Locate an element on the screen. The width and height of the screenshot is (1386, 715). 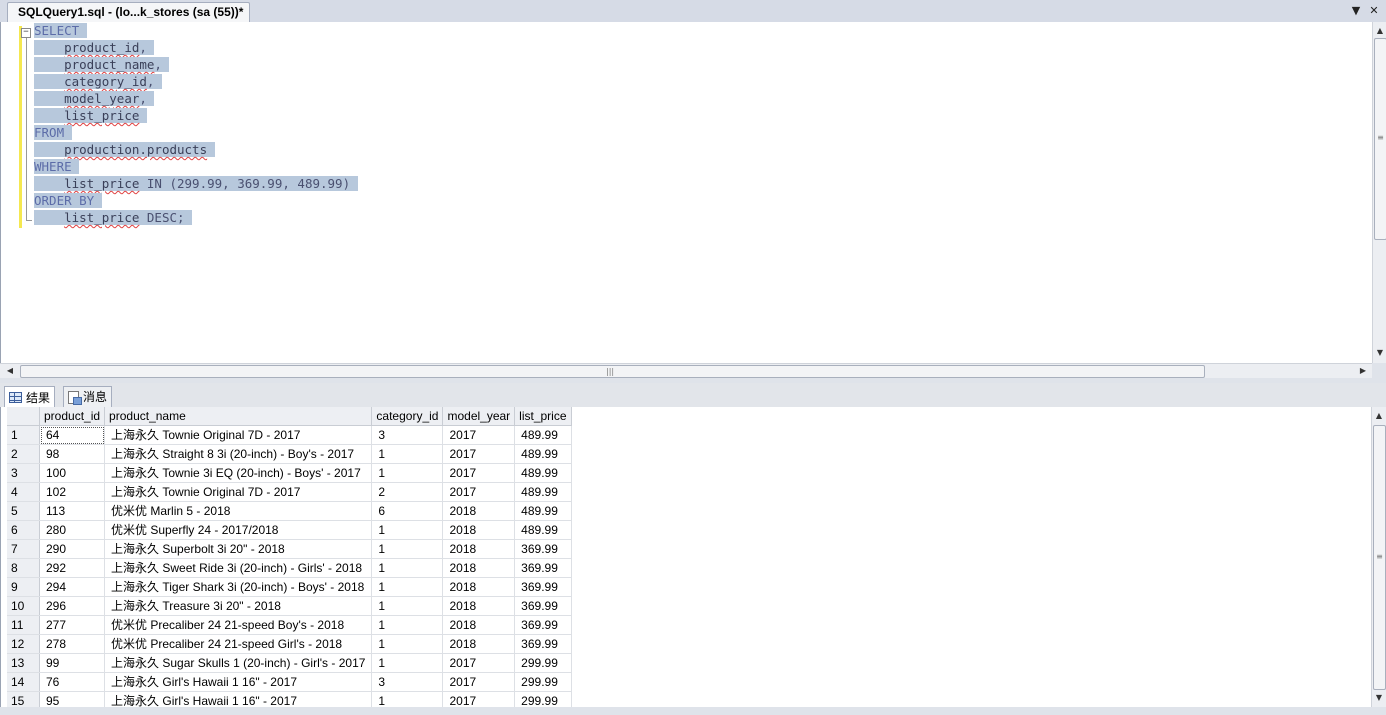
row-number-cell: 12 is located at coordinates (23, 644).